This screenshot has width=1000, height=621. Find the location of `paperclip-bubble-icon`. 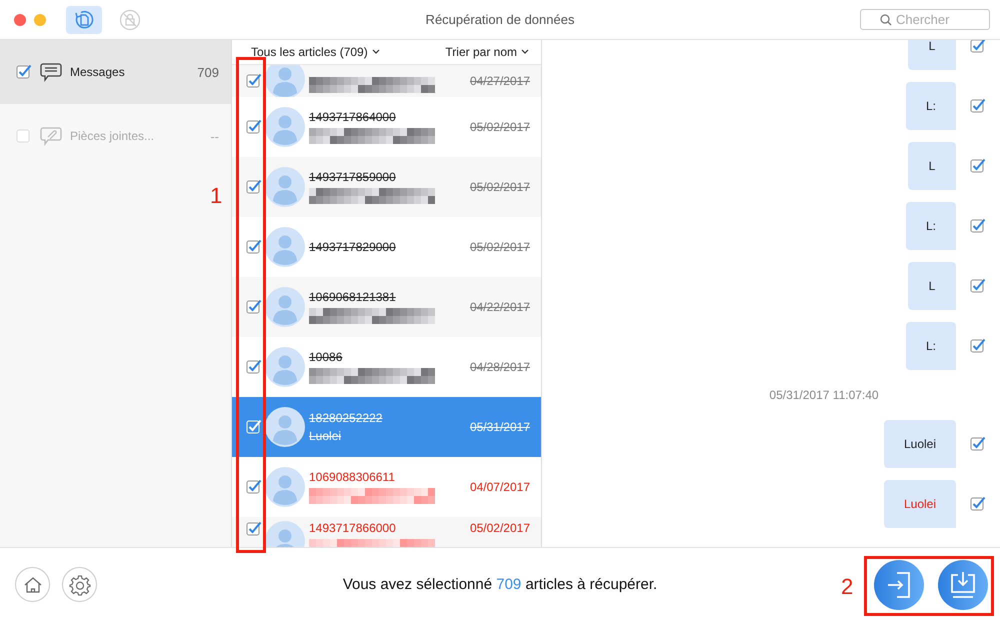

paperclip-bubble-icon is located at coordinates (51, 136).